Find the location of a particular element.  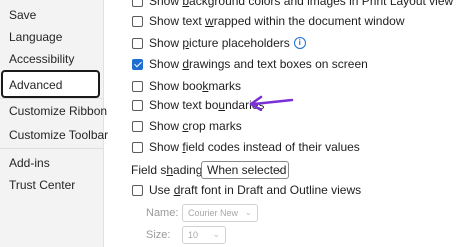

option-label: Show picture placeholders is located at coordinates (219, 43).